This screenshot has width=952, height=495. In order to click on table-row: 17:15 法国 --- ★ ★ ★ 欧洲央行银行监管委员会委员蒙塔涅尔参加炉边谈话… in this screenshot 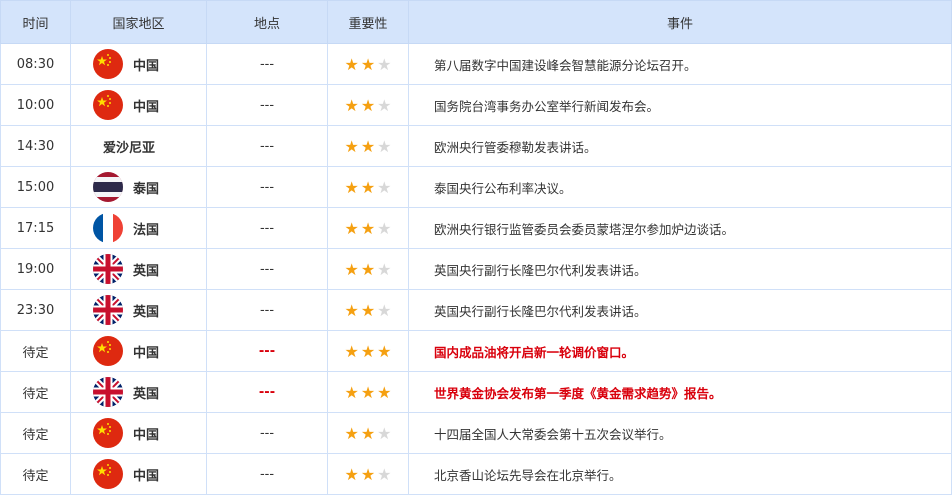, I will do `click(476, 228)`.